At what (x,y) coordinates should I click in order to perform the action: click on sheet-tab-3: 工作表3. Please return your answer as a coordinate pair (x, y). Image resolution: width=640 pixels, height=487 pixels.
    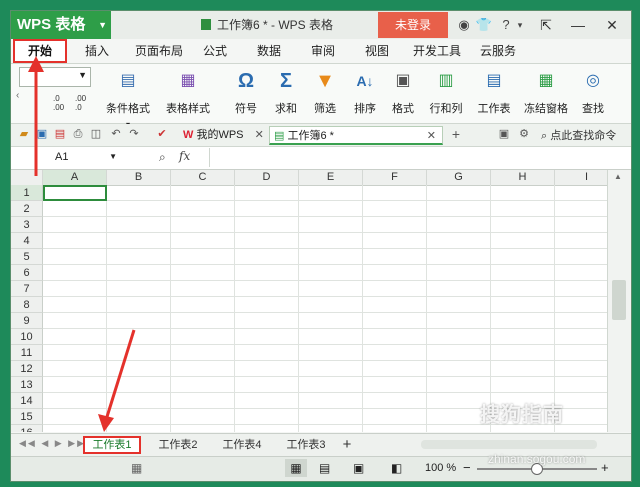
    Looking at the image, I should click on (306, 445).